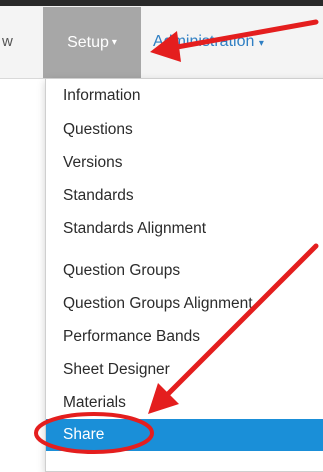 This screenshot has height=472, width=323. Describe the element at coordinates (184, 304) in the screenshot. I see `menu-item-question-groups-alignment: Question Groups Alignment` at that location.